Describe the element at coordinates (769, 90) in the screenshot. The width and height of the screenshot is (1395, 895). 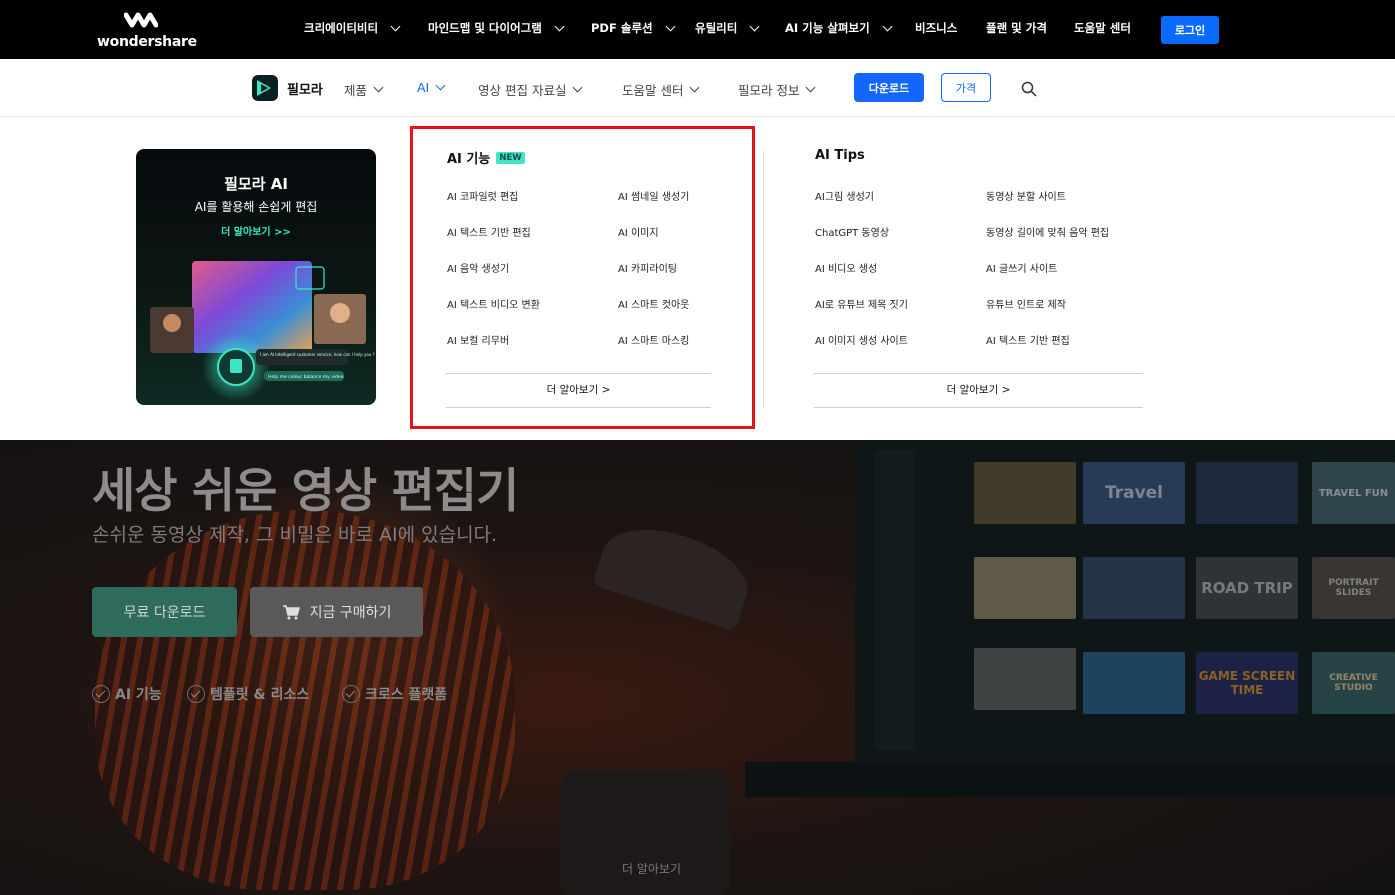
I see `subnav-label: 필모라 정보` at that location.